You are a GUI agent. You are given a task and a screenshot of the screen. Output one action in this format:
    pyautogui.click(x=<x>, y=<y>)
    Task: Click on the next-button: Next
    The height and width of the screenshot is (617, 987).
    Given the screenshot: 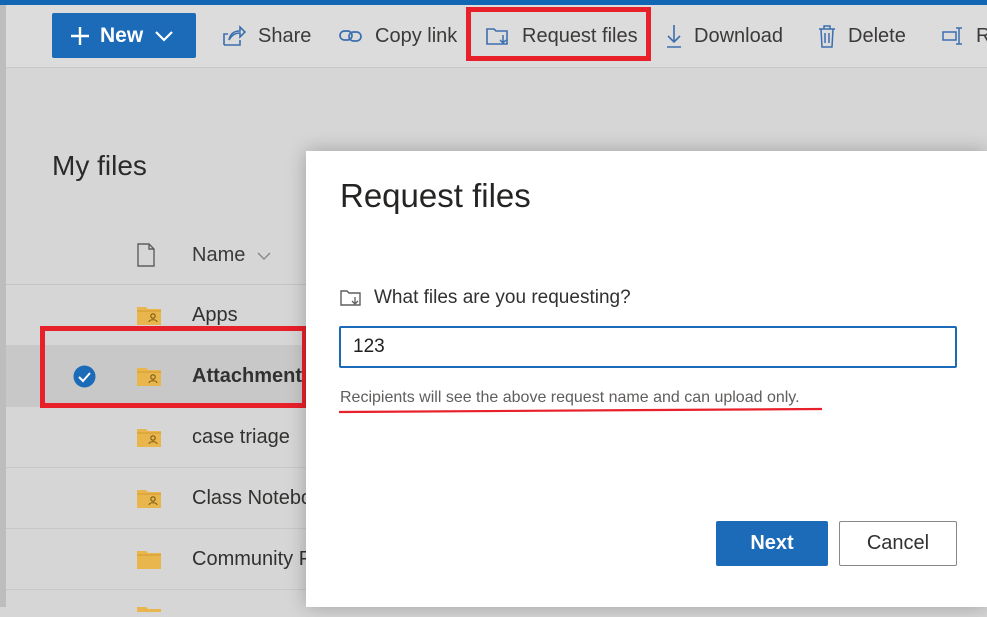 What is the action you would take?
    pyautogui.click(x=772, y=543)
    